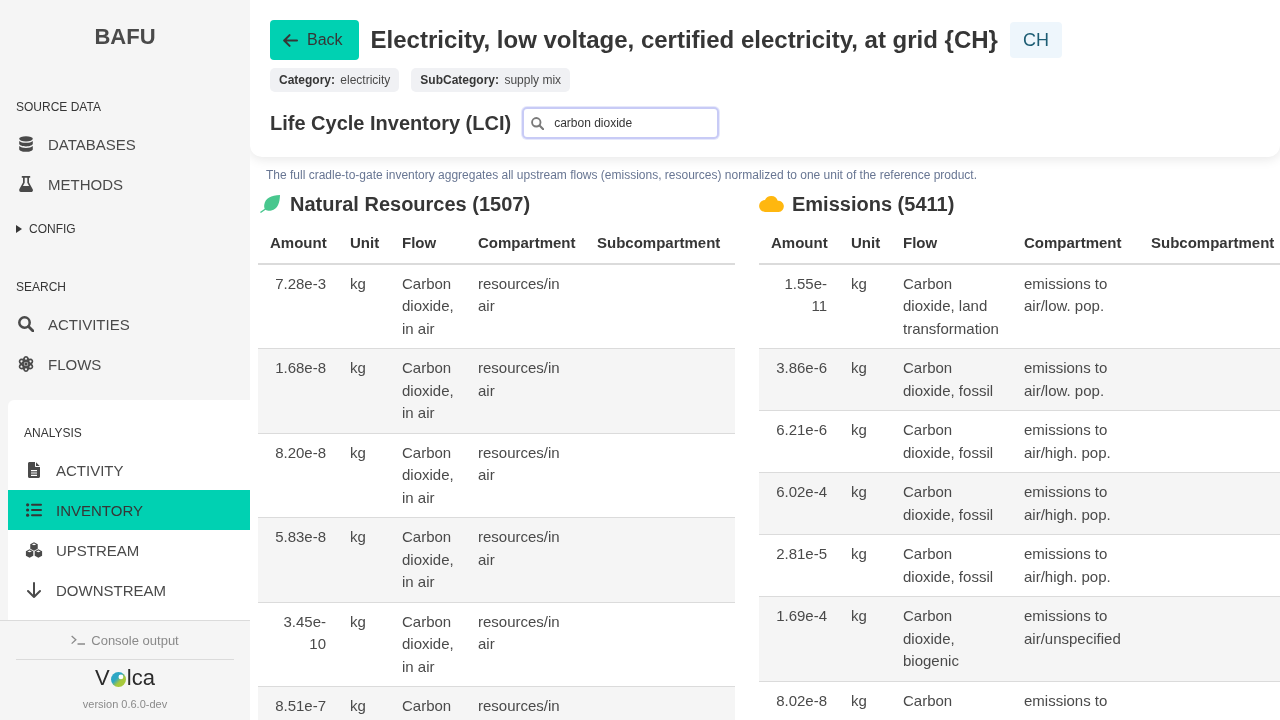 This screenshot has height=720, width=1280. I want to click on table-cell: 6.02e-4, so click(799, 503).